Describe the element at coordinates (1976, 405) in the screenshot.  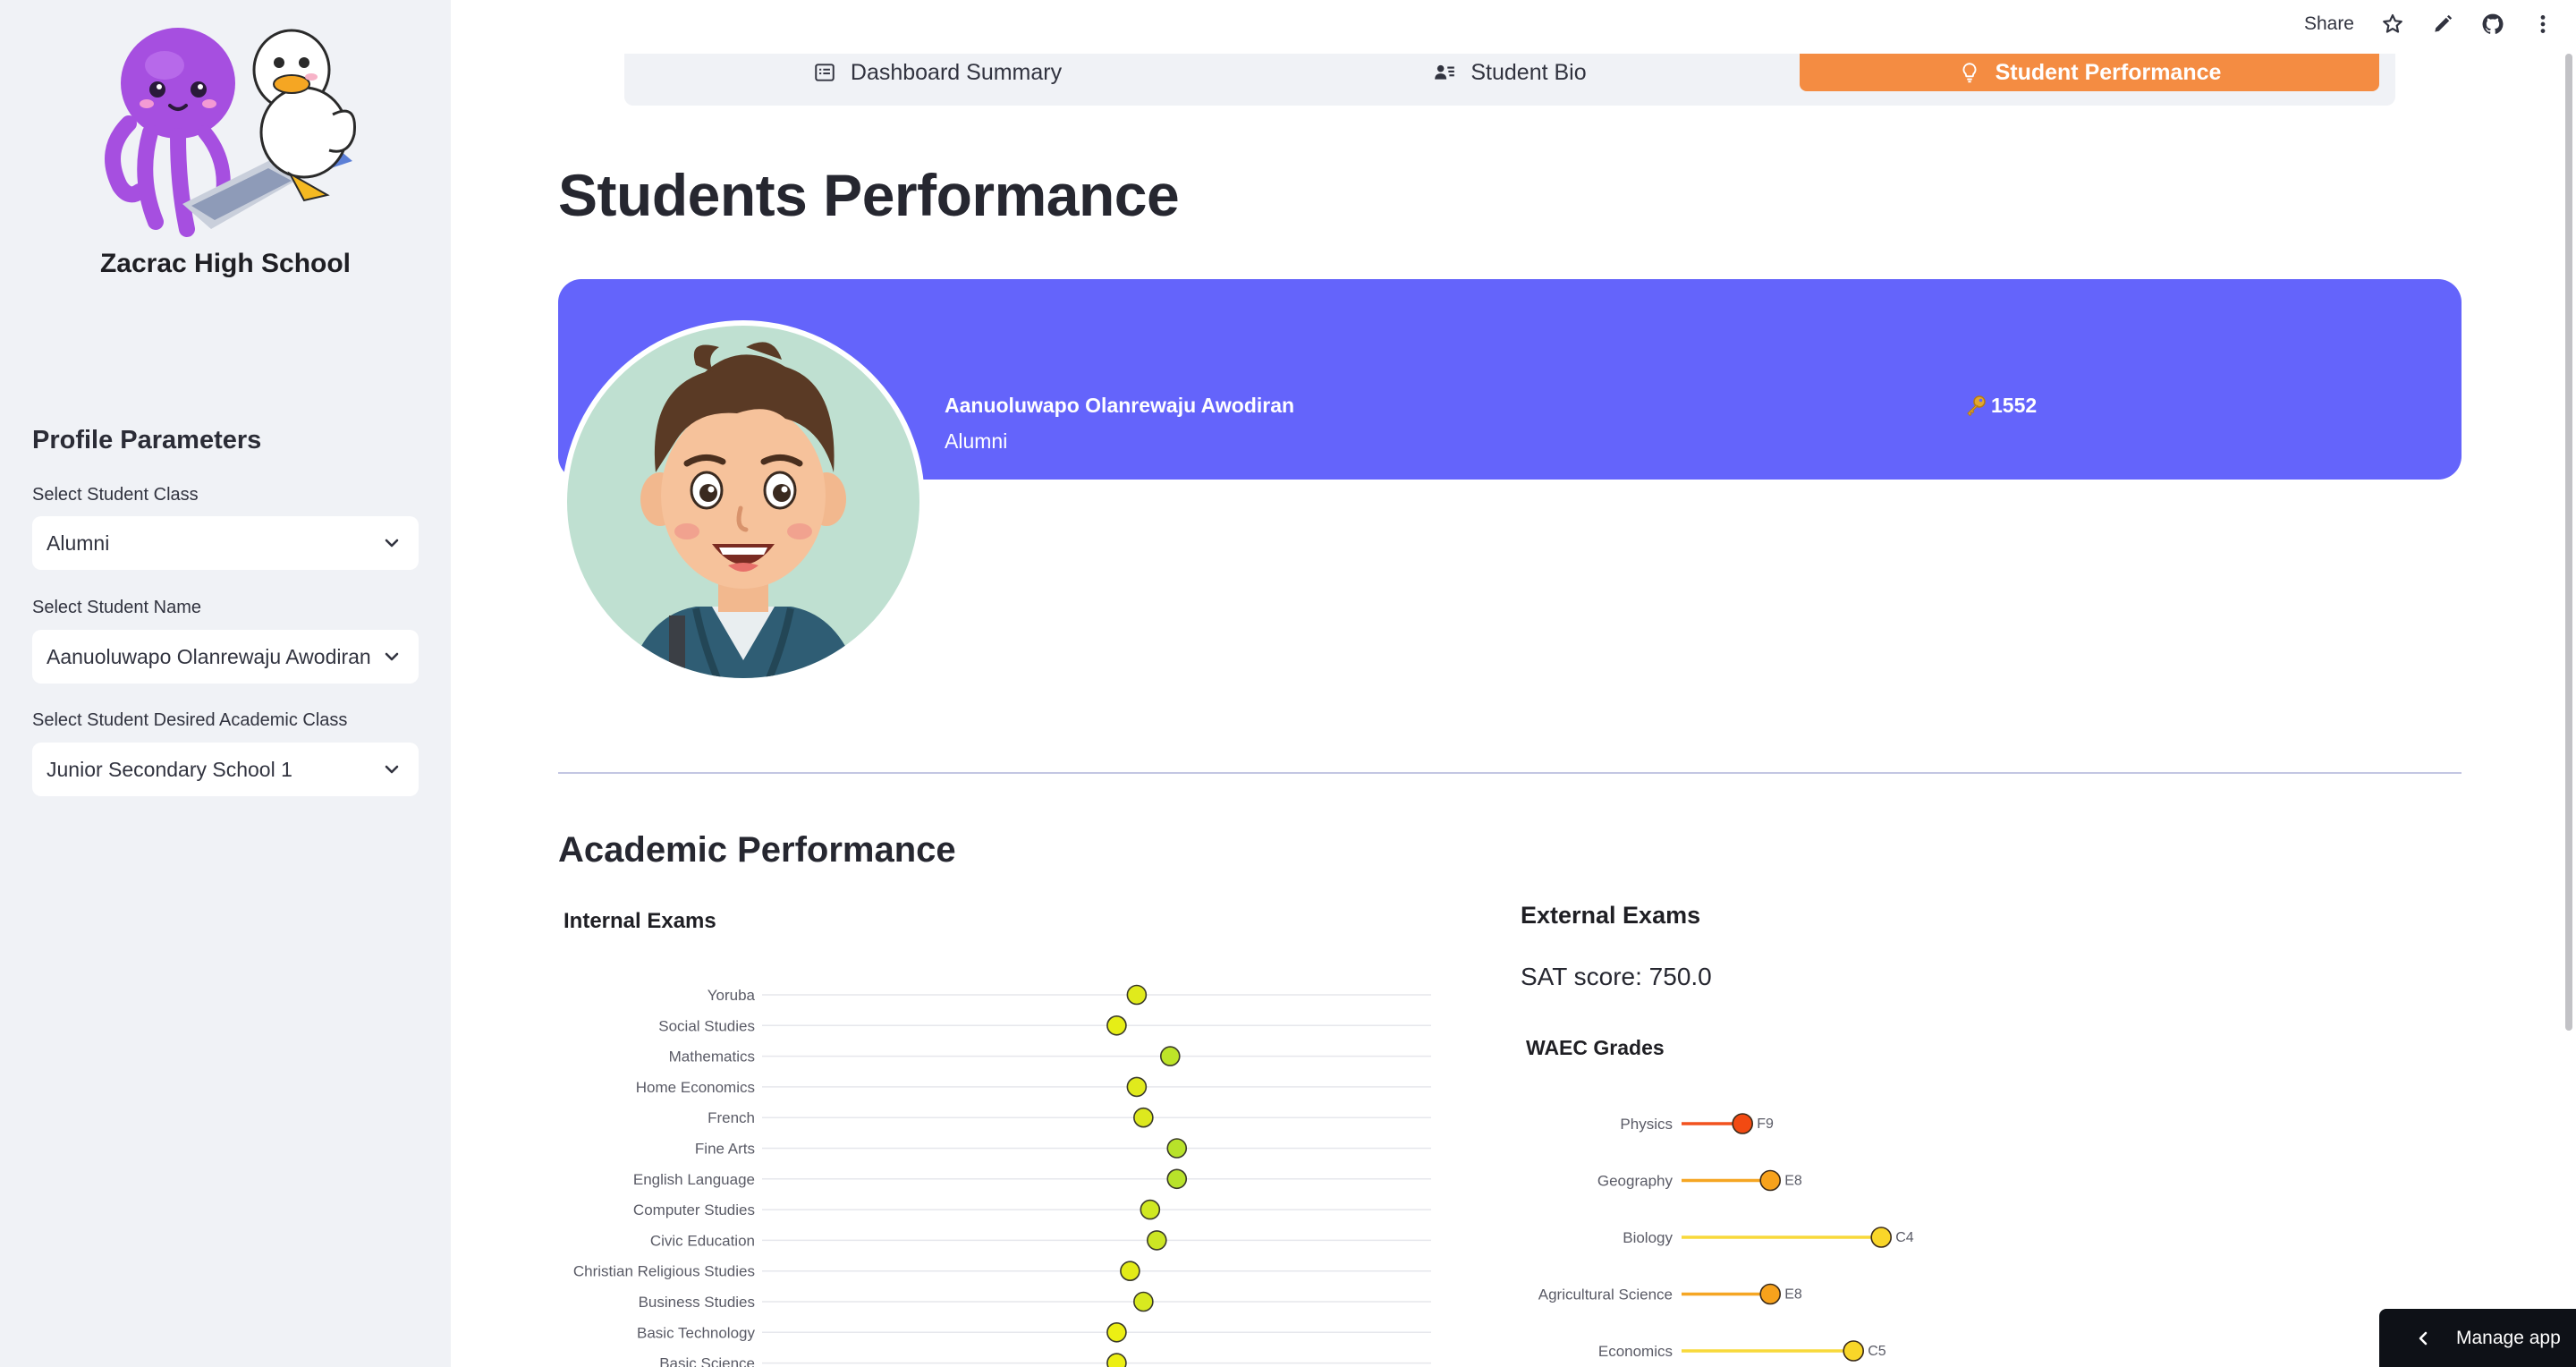
I see `key-icon` at that location.